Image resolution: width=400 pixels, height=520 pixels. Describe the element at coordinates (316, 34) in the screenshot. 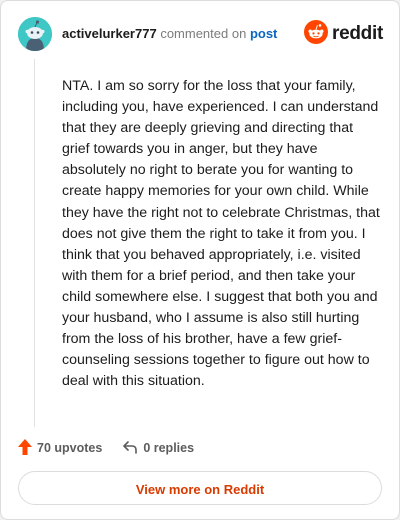

I see `reddit-logo-icon` at that location.